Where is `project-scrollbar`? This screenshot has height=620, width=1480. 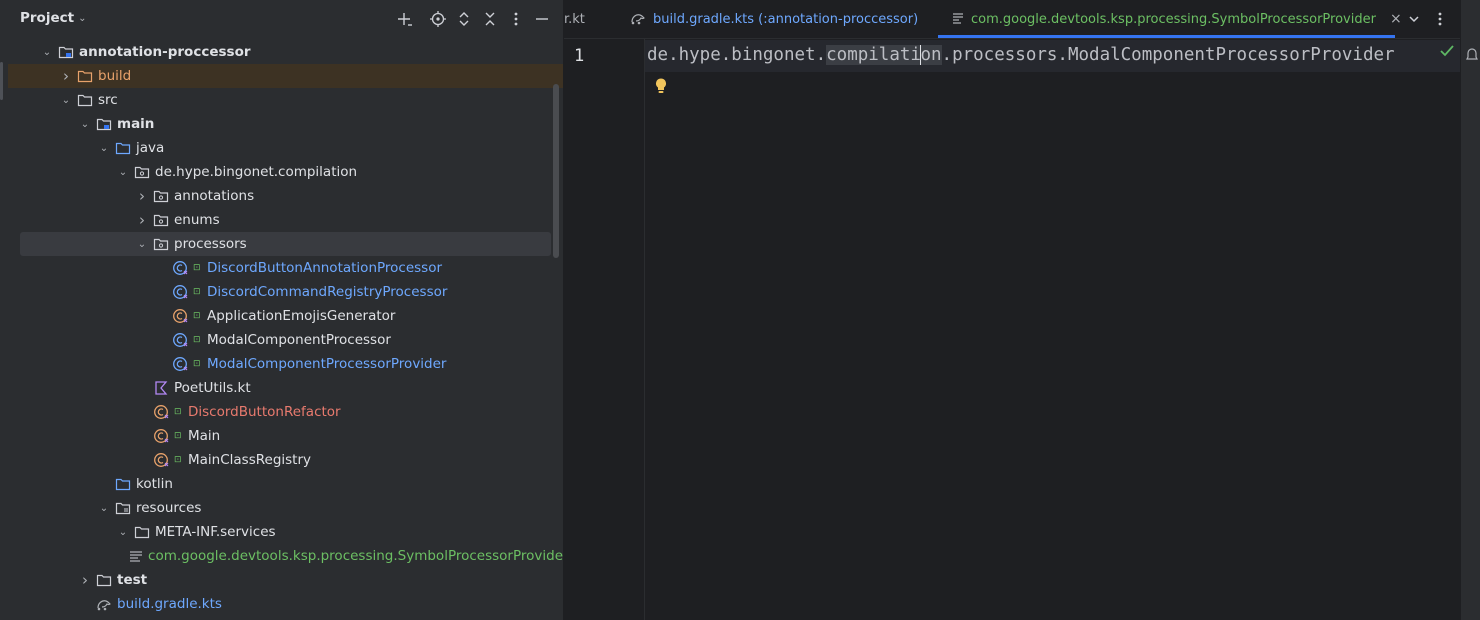 project-scrollbar is located at coordinates (556, 171).